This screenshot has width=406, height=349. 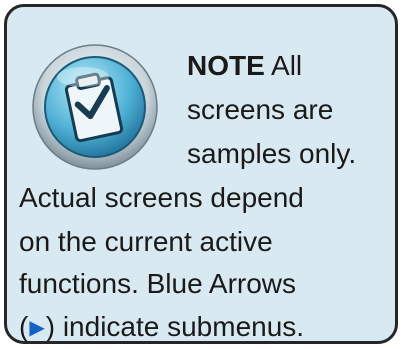 I want to click on note-line-5: on the current active, so click(x=146, y=241).